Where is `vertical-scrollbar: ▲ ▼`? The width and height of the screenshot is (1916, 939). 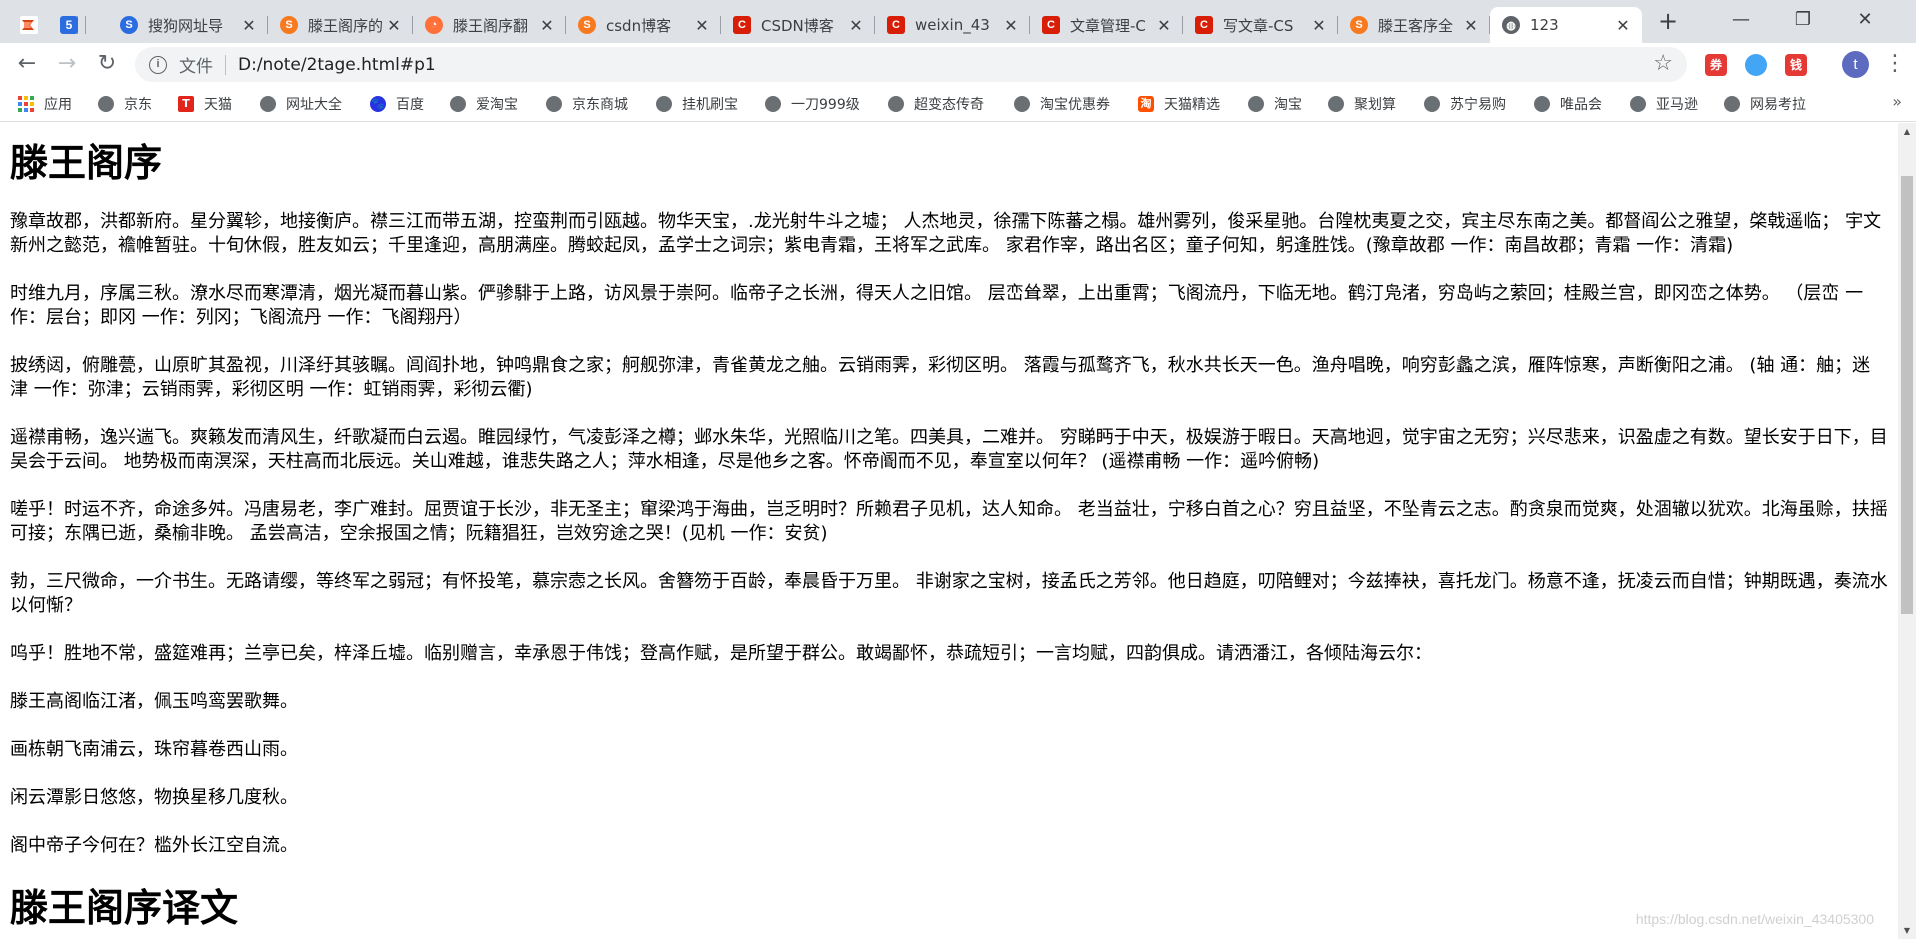
vertical-scrollbar: ▲ ▼ is located at coordinates (1907, 531).